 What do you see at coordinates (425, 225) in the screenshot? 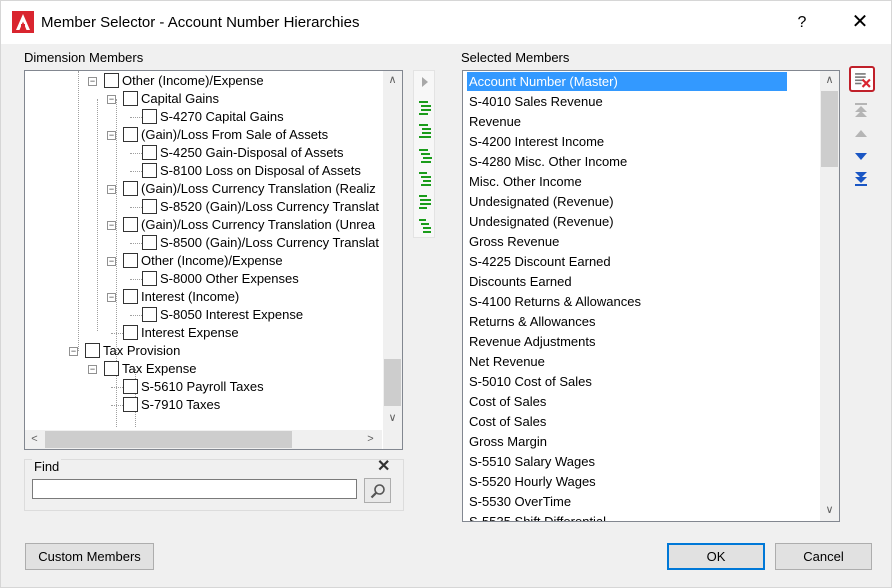
I see `select-all-icon` at bounding box center [425, 225].